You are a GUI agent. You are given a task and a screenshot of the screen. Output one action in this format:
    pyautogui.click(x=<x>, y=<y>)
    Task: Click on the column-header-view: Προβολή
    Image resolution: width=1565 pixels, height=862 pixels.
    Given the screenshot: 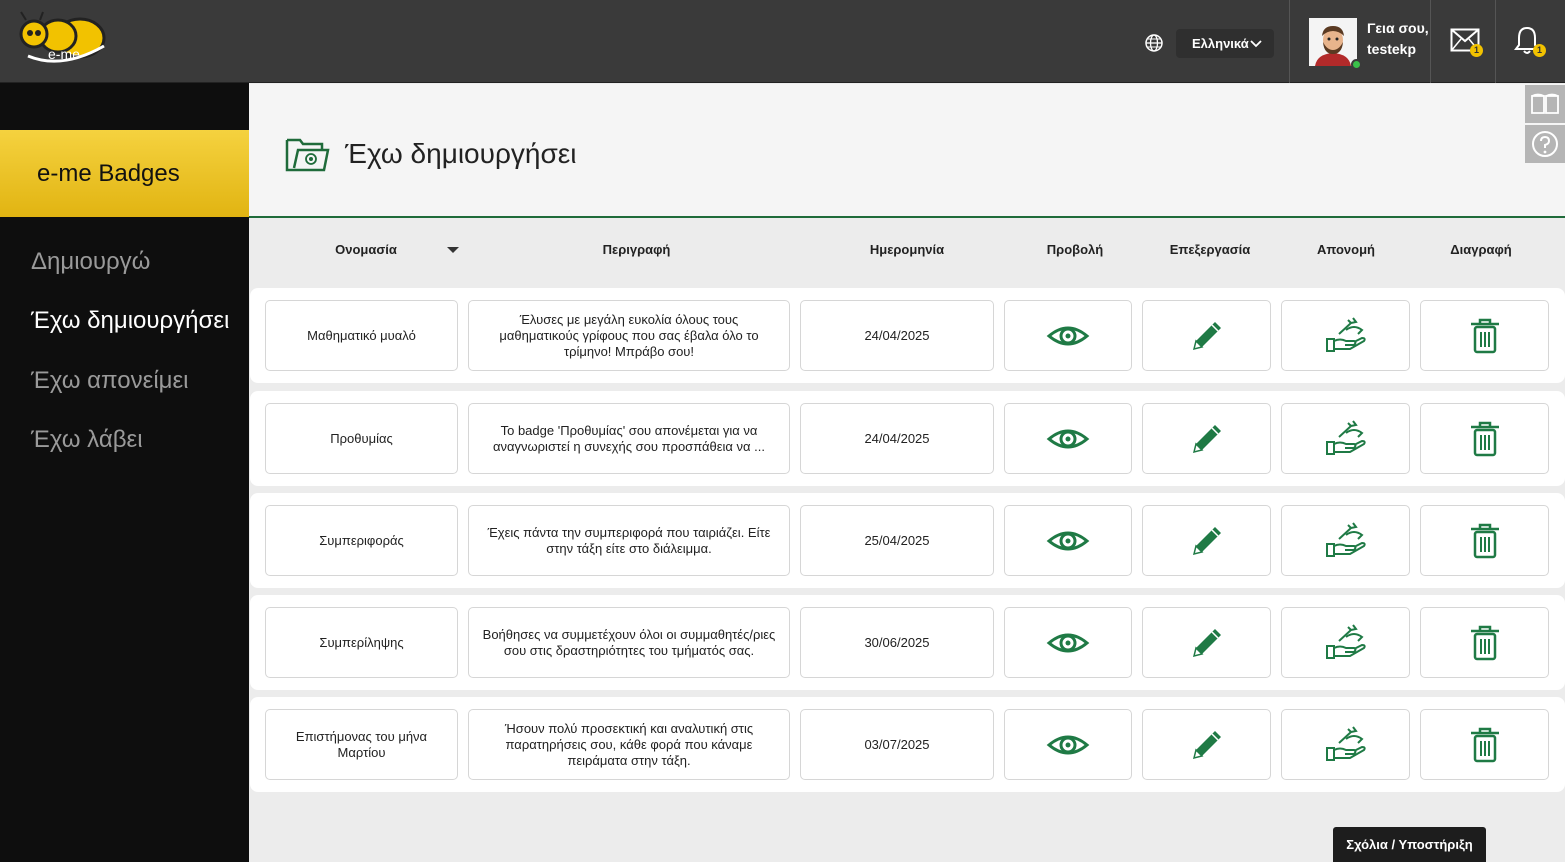 What is the action you would take?
    pyautogui.click(x=1075, y=249)
    